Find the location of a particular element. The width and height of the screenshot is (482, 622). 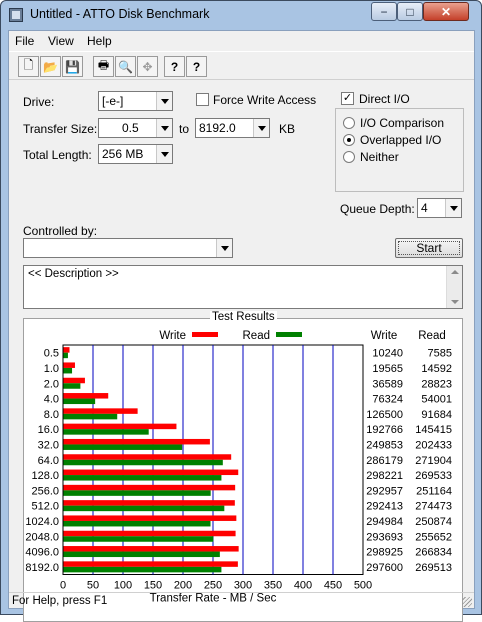

io-comparison-label: I/O Comparison is located at coordinates (402, 123).